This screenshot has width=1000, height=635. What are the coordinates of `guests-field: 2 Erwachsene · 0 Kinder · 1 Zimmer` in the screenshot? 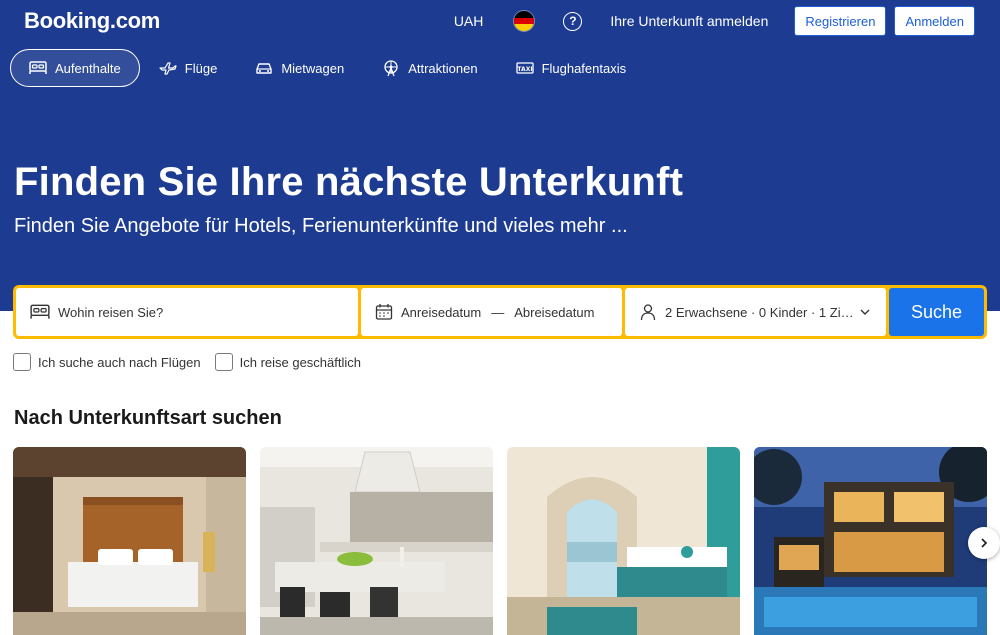 It's located at (755, 312).